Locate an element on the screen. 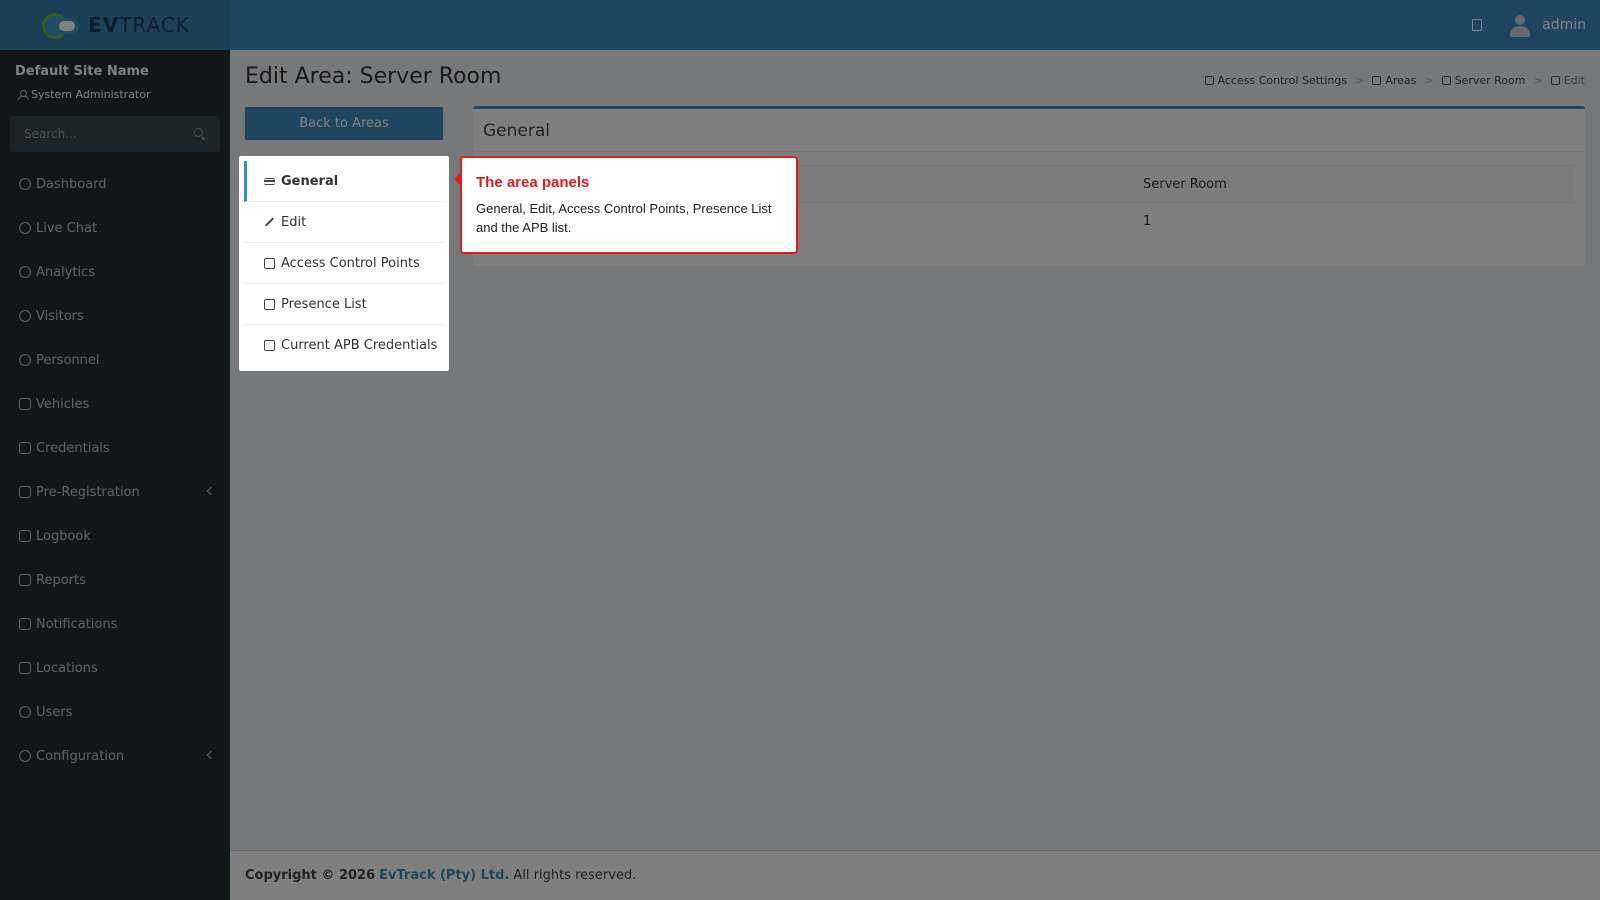 The height and width of the screenshot is (900, 1600). sidebar-item-live-chat: Live Chat is located at coordinates (115, 228).